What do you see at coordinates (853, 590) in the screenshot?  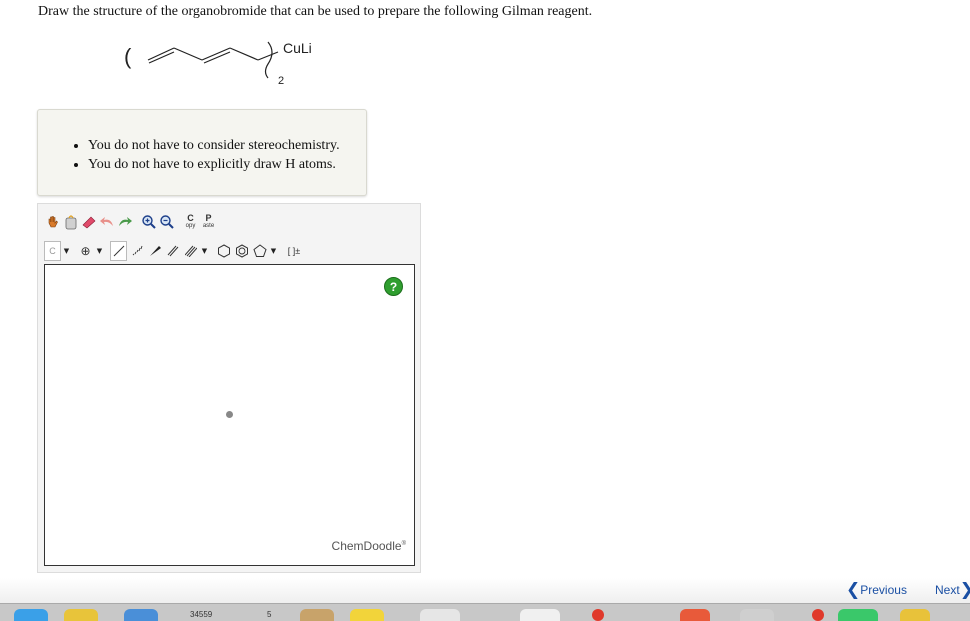 I see `chevron-left-icon: ❮` at bounding box center [853, 590].